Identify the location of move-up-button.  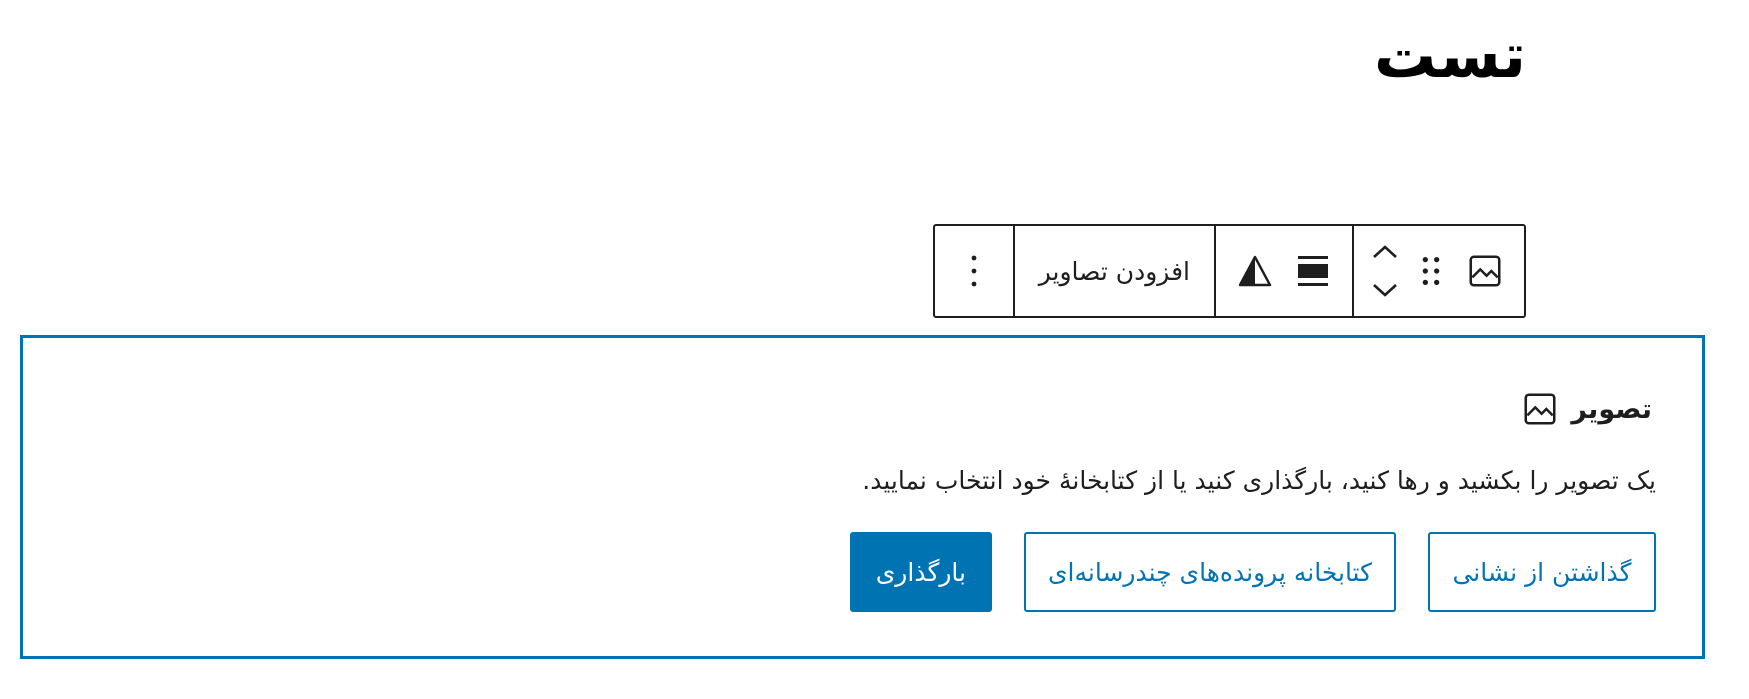
(1385, 252).